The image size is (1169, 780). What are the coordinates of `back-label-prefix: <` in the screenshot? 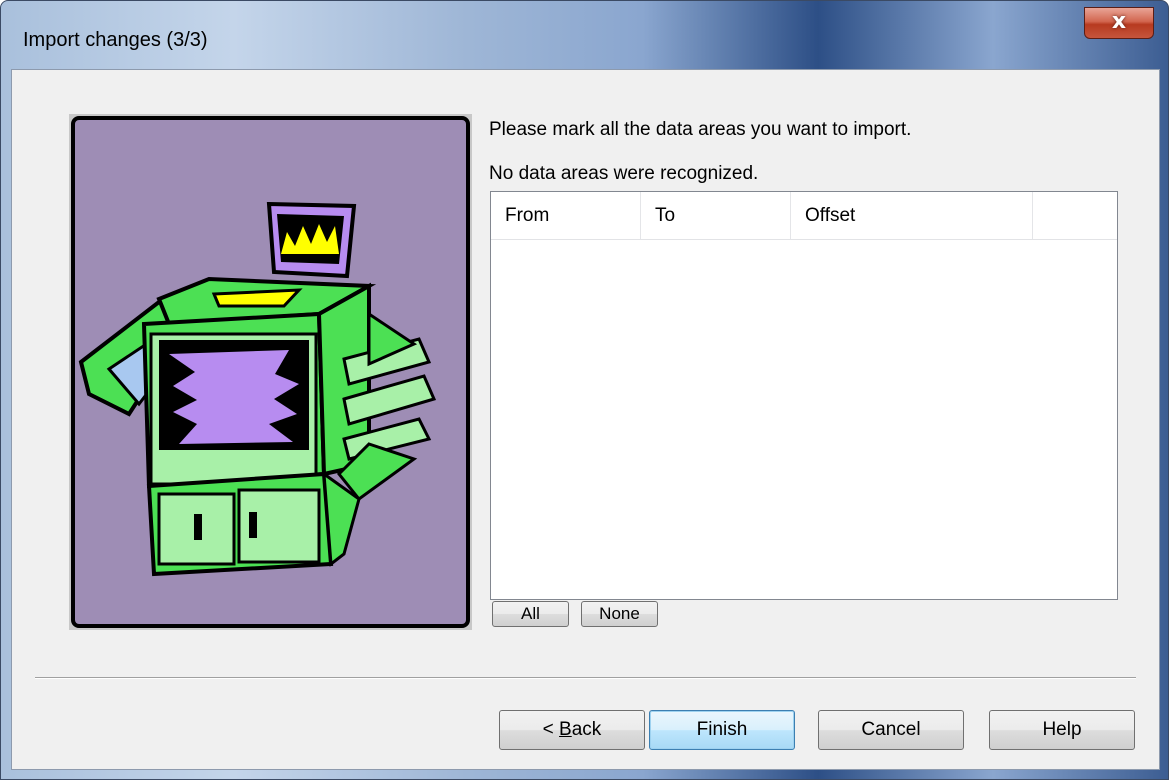 It's located at (551, 729).